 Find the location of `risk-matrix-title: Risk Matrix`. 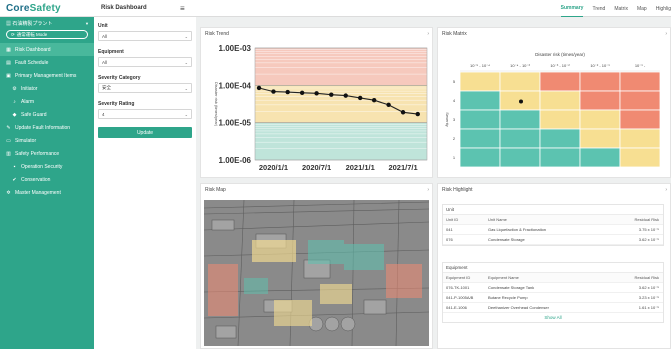

risk-matrix-title: Risk Matrix is located at coordinates (454, 34).